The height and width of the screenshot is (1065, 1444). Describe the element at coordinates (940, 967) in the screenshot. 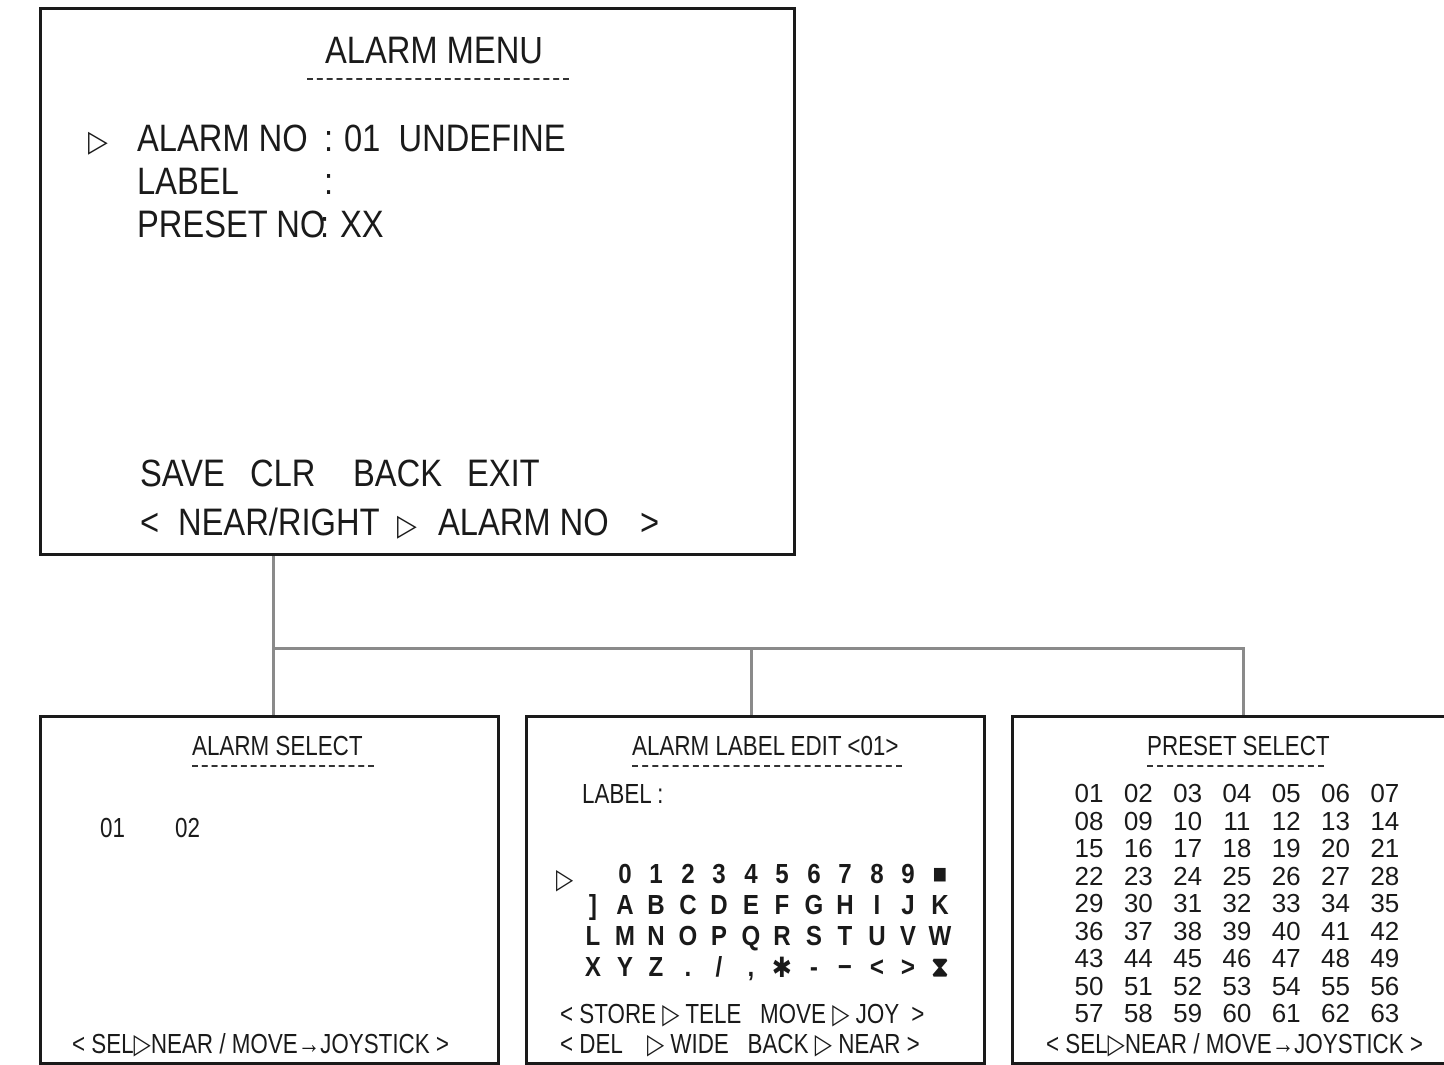

I see `char-cell: ⧗` at that location.